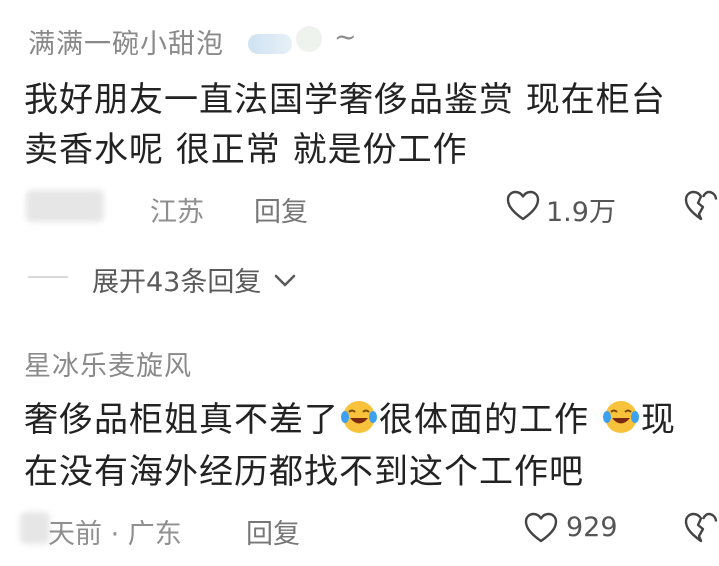  I want to click on username: 满满一碗小甜泡, so click(126, 41).